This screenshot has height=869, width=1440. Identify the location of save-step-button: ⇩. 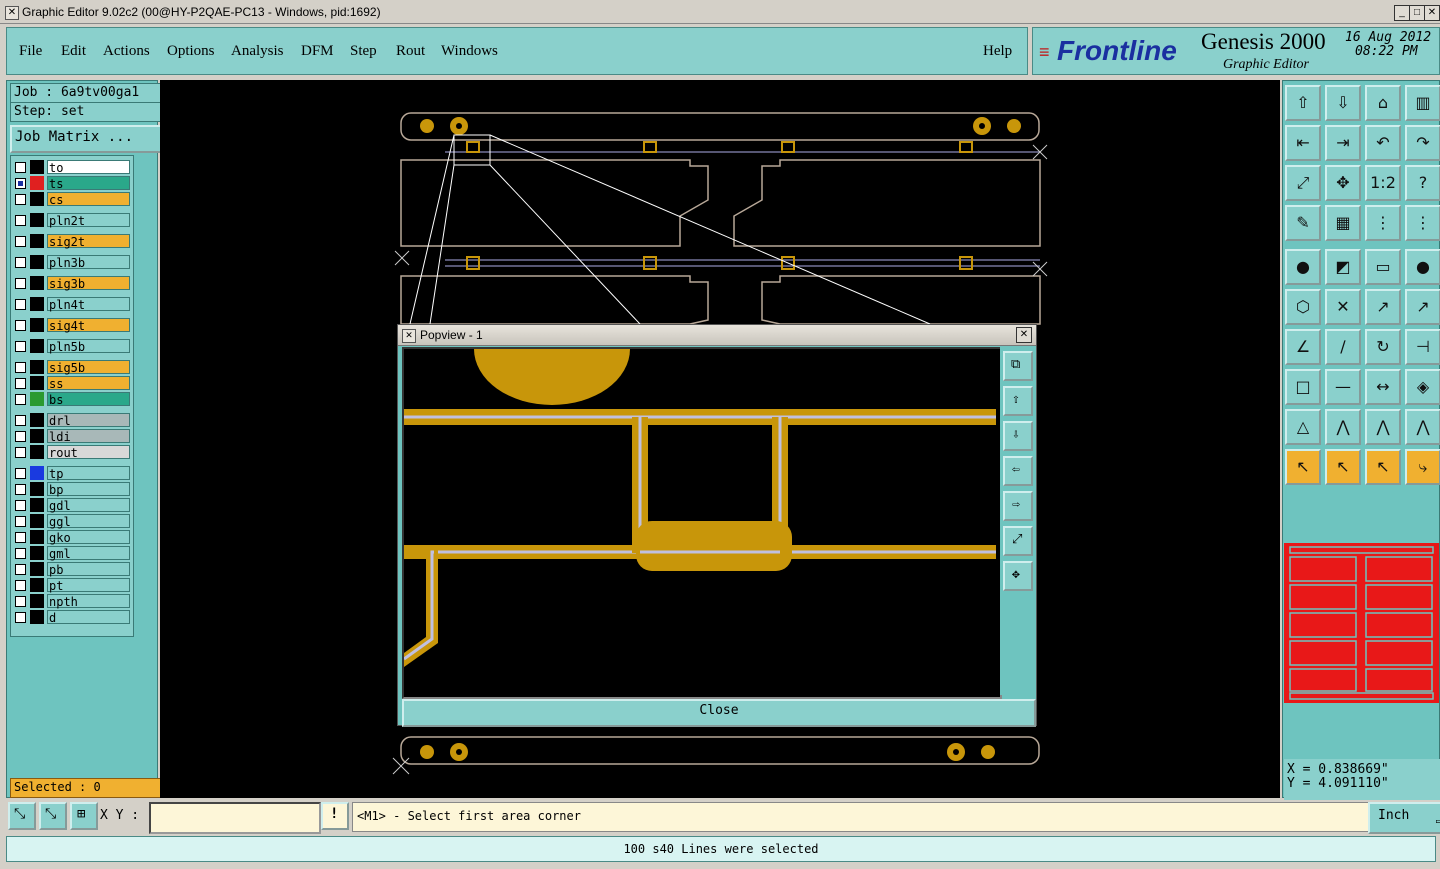
(1343, 103).